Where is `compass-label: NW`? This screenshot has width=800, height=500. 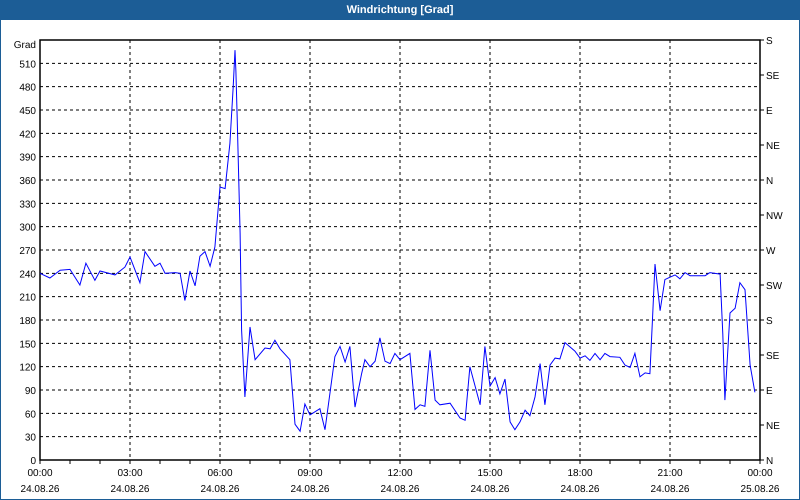 compass-label: NW is located at coordinates (774, 216).